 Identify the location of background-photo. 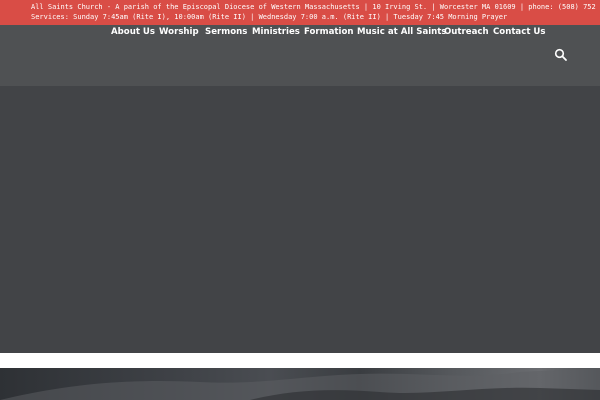
(300, 384).